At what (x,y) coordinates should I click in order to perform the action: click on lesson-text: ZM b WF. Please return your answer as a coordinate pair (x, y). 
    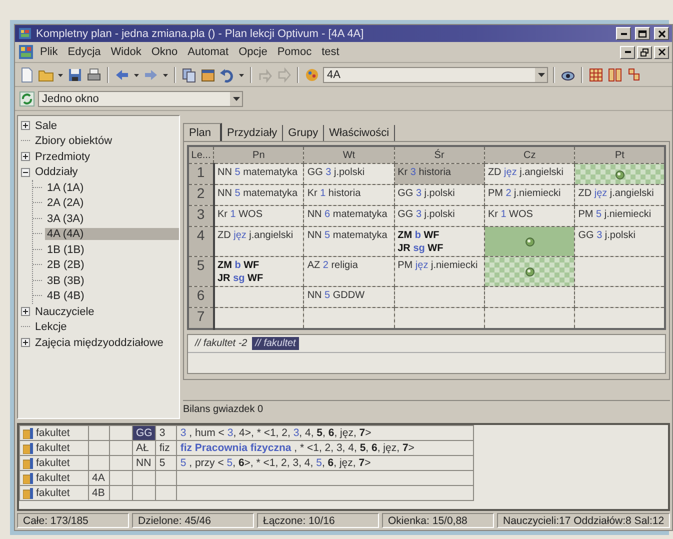
    Looking at the image, I should click on (239, 265).